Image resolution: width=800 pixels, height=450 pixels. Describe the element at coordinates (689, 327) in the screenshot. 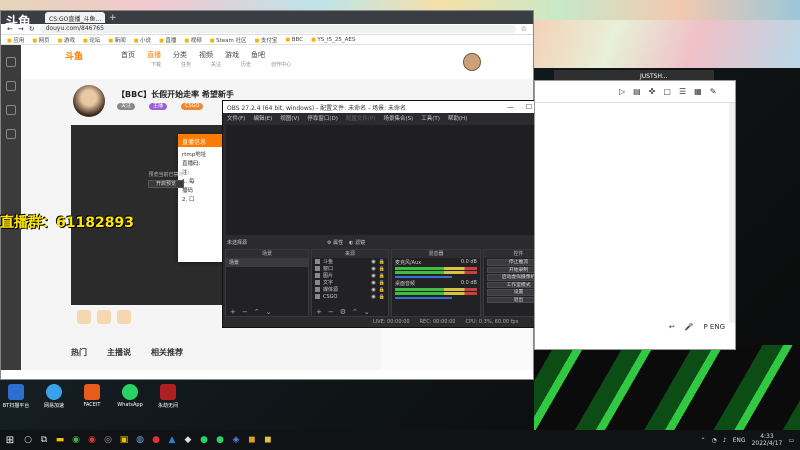

I see `mic-icon: 🎤` at that location.